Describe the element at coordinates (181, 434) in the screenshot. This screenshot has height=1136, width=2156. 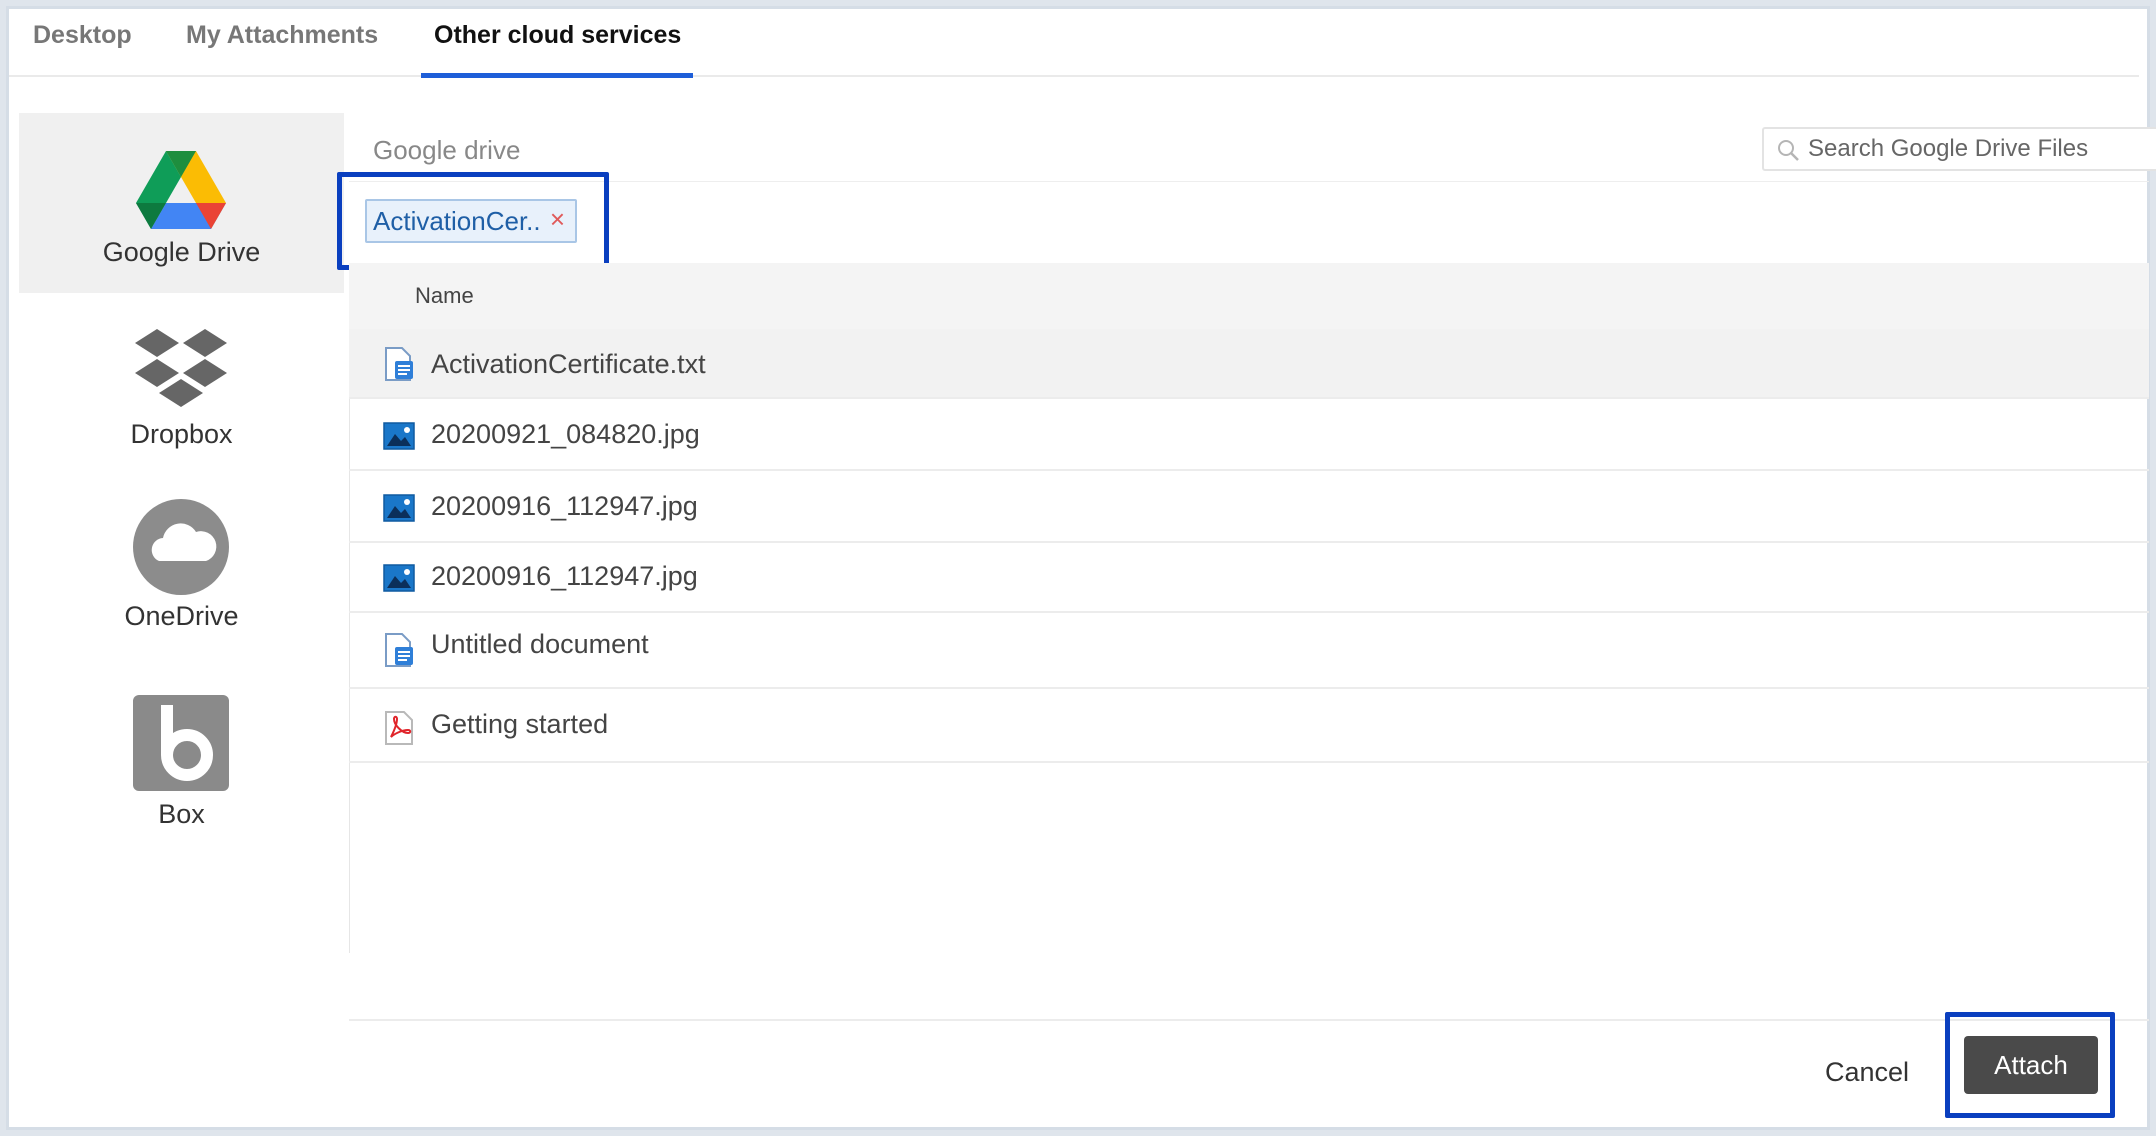
I see `provider-label: Dropbox` at that location.